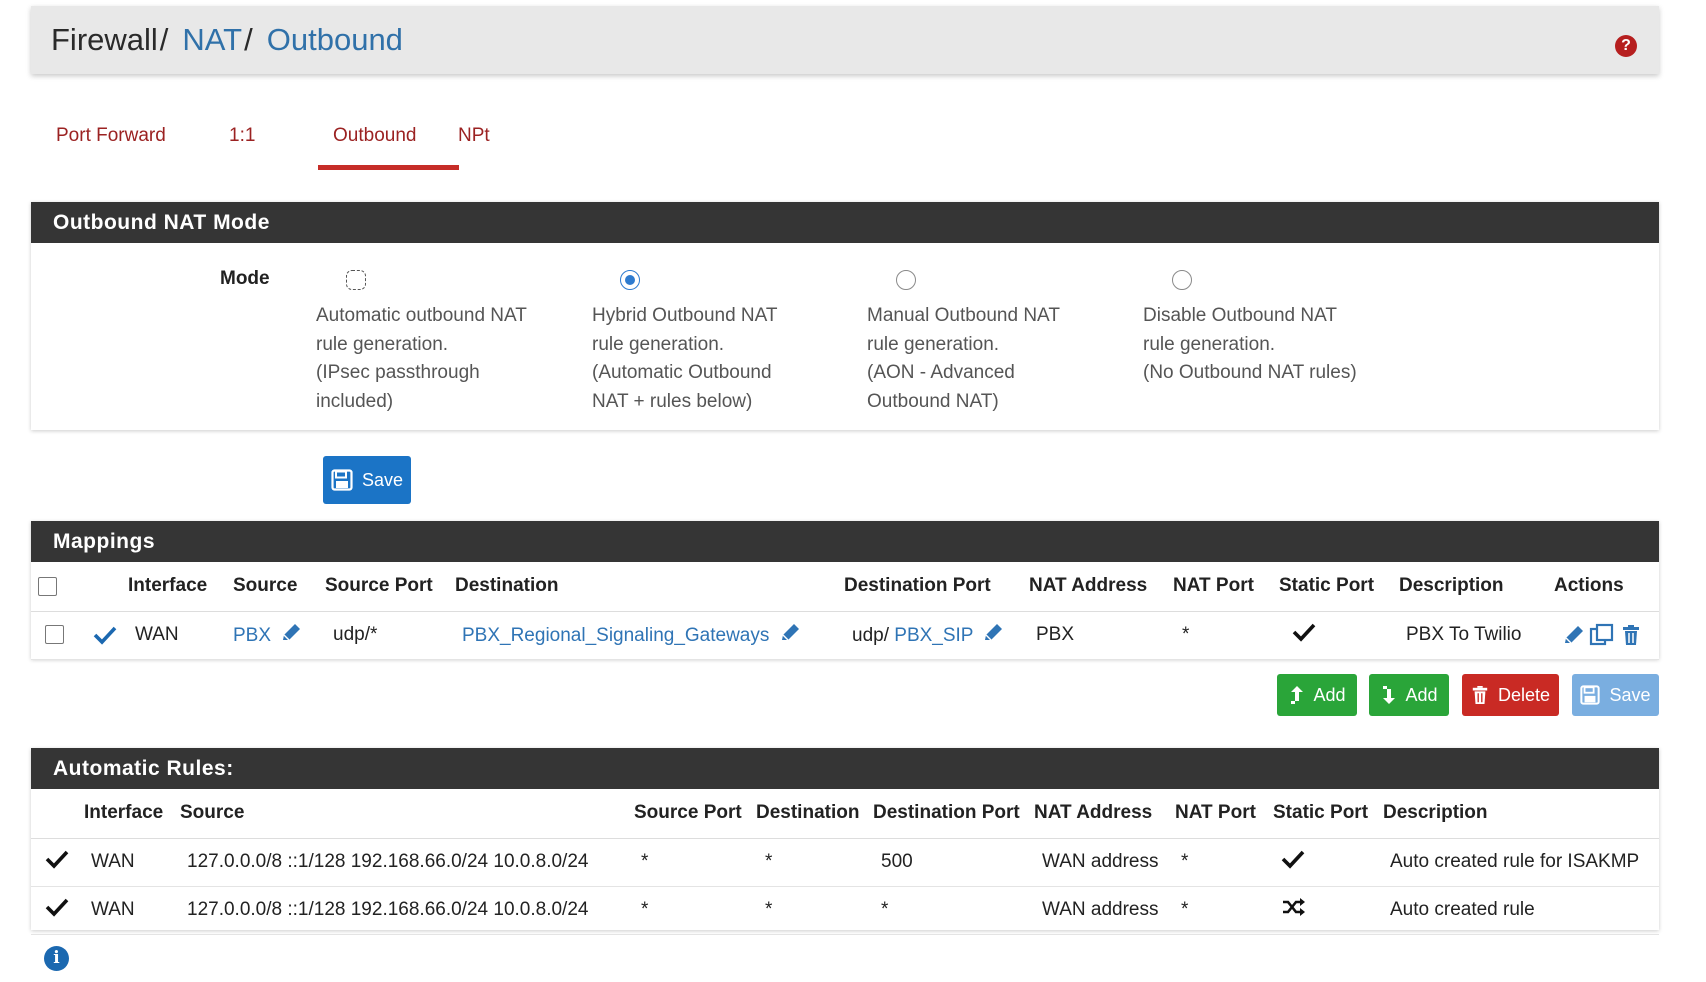 The width and height of the screenshot is (1706, 982). What do you see at coordinates (845, 768) in the screenshot?
I see `panel-heading: Automatic Rules:` at bounding box center [845, 768].